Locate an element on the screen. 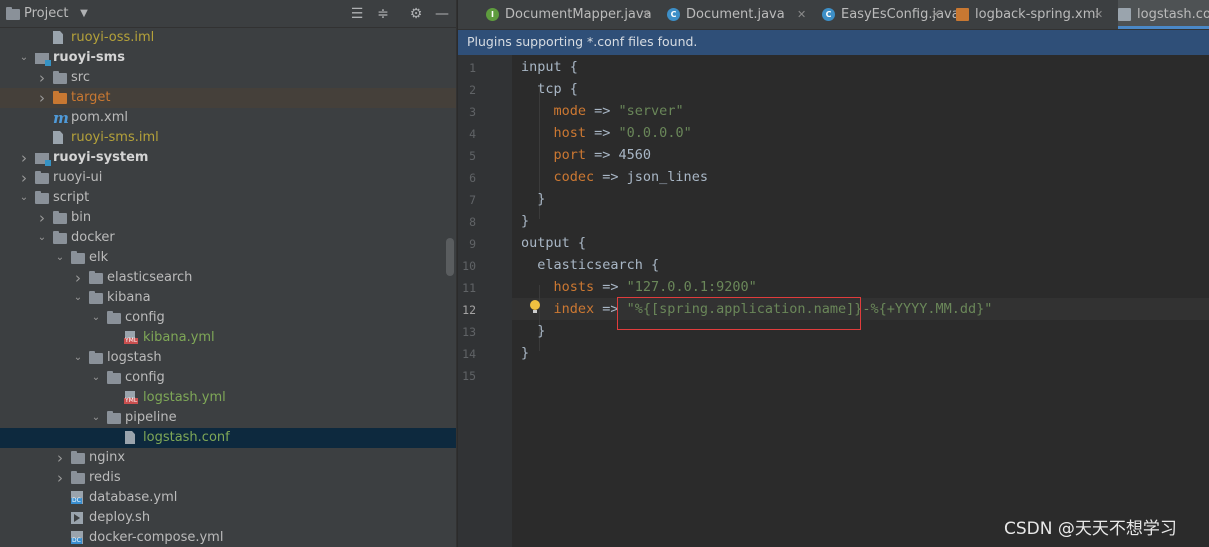  editor-tab: logstash.con is located at coordinates (1163, 14).